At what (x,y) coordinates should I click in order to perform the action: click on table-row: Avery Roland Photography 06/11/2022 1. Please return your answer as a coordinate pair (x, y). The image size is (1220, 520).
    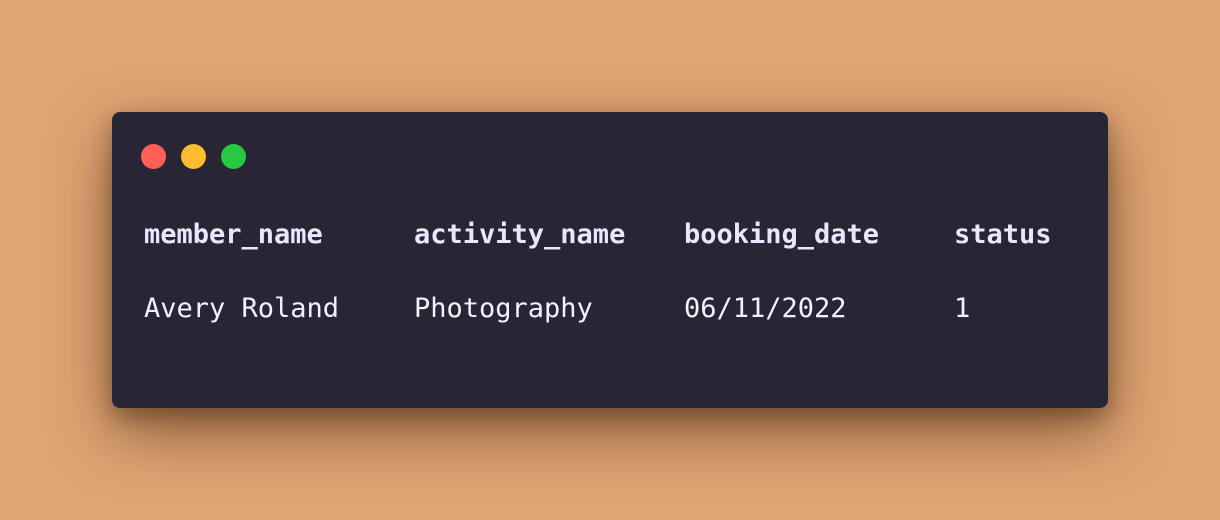
    Looking at the image, I should click on (609, 308).